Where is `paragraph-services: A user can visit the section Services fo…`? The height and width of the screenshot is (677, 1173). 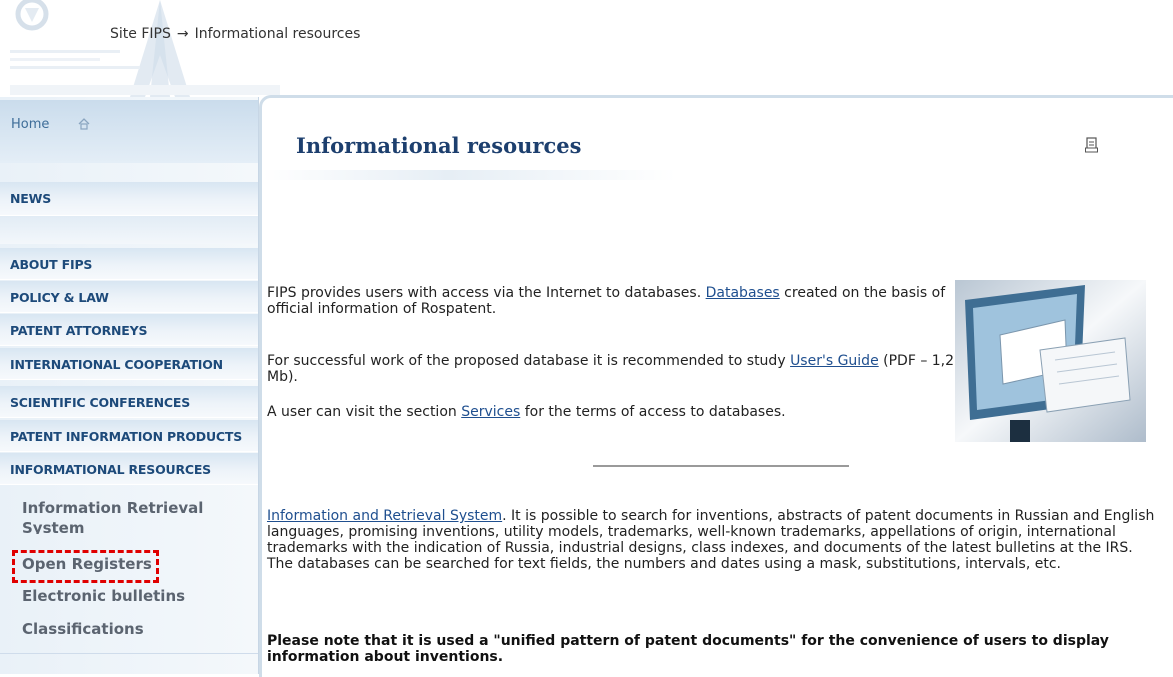
paragraph-services: A user can visit the section Services fo… is located at coordinates (526, 412).